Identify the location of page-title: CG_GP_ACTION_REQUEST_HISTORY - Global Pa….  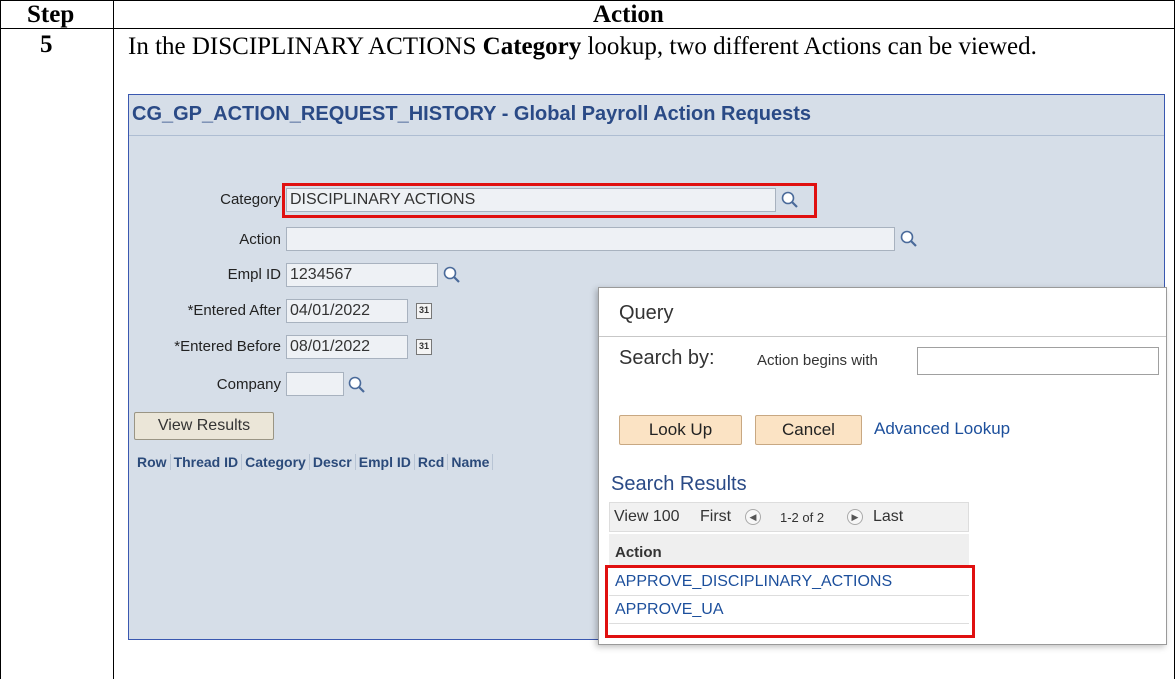
(472, 114).